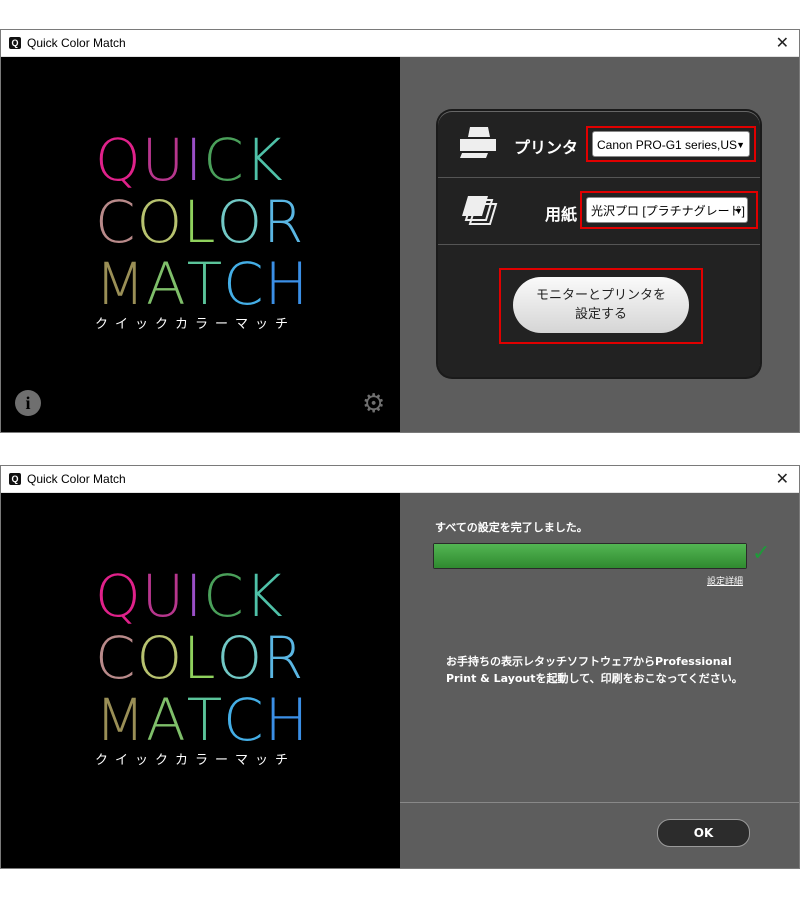 The width and height of the screenshot is (800, 900). I want to click on highlight-box-setup-button, so click(601, 306).